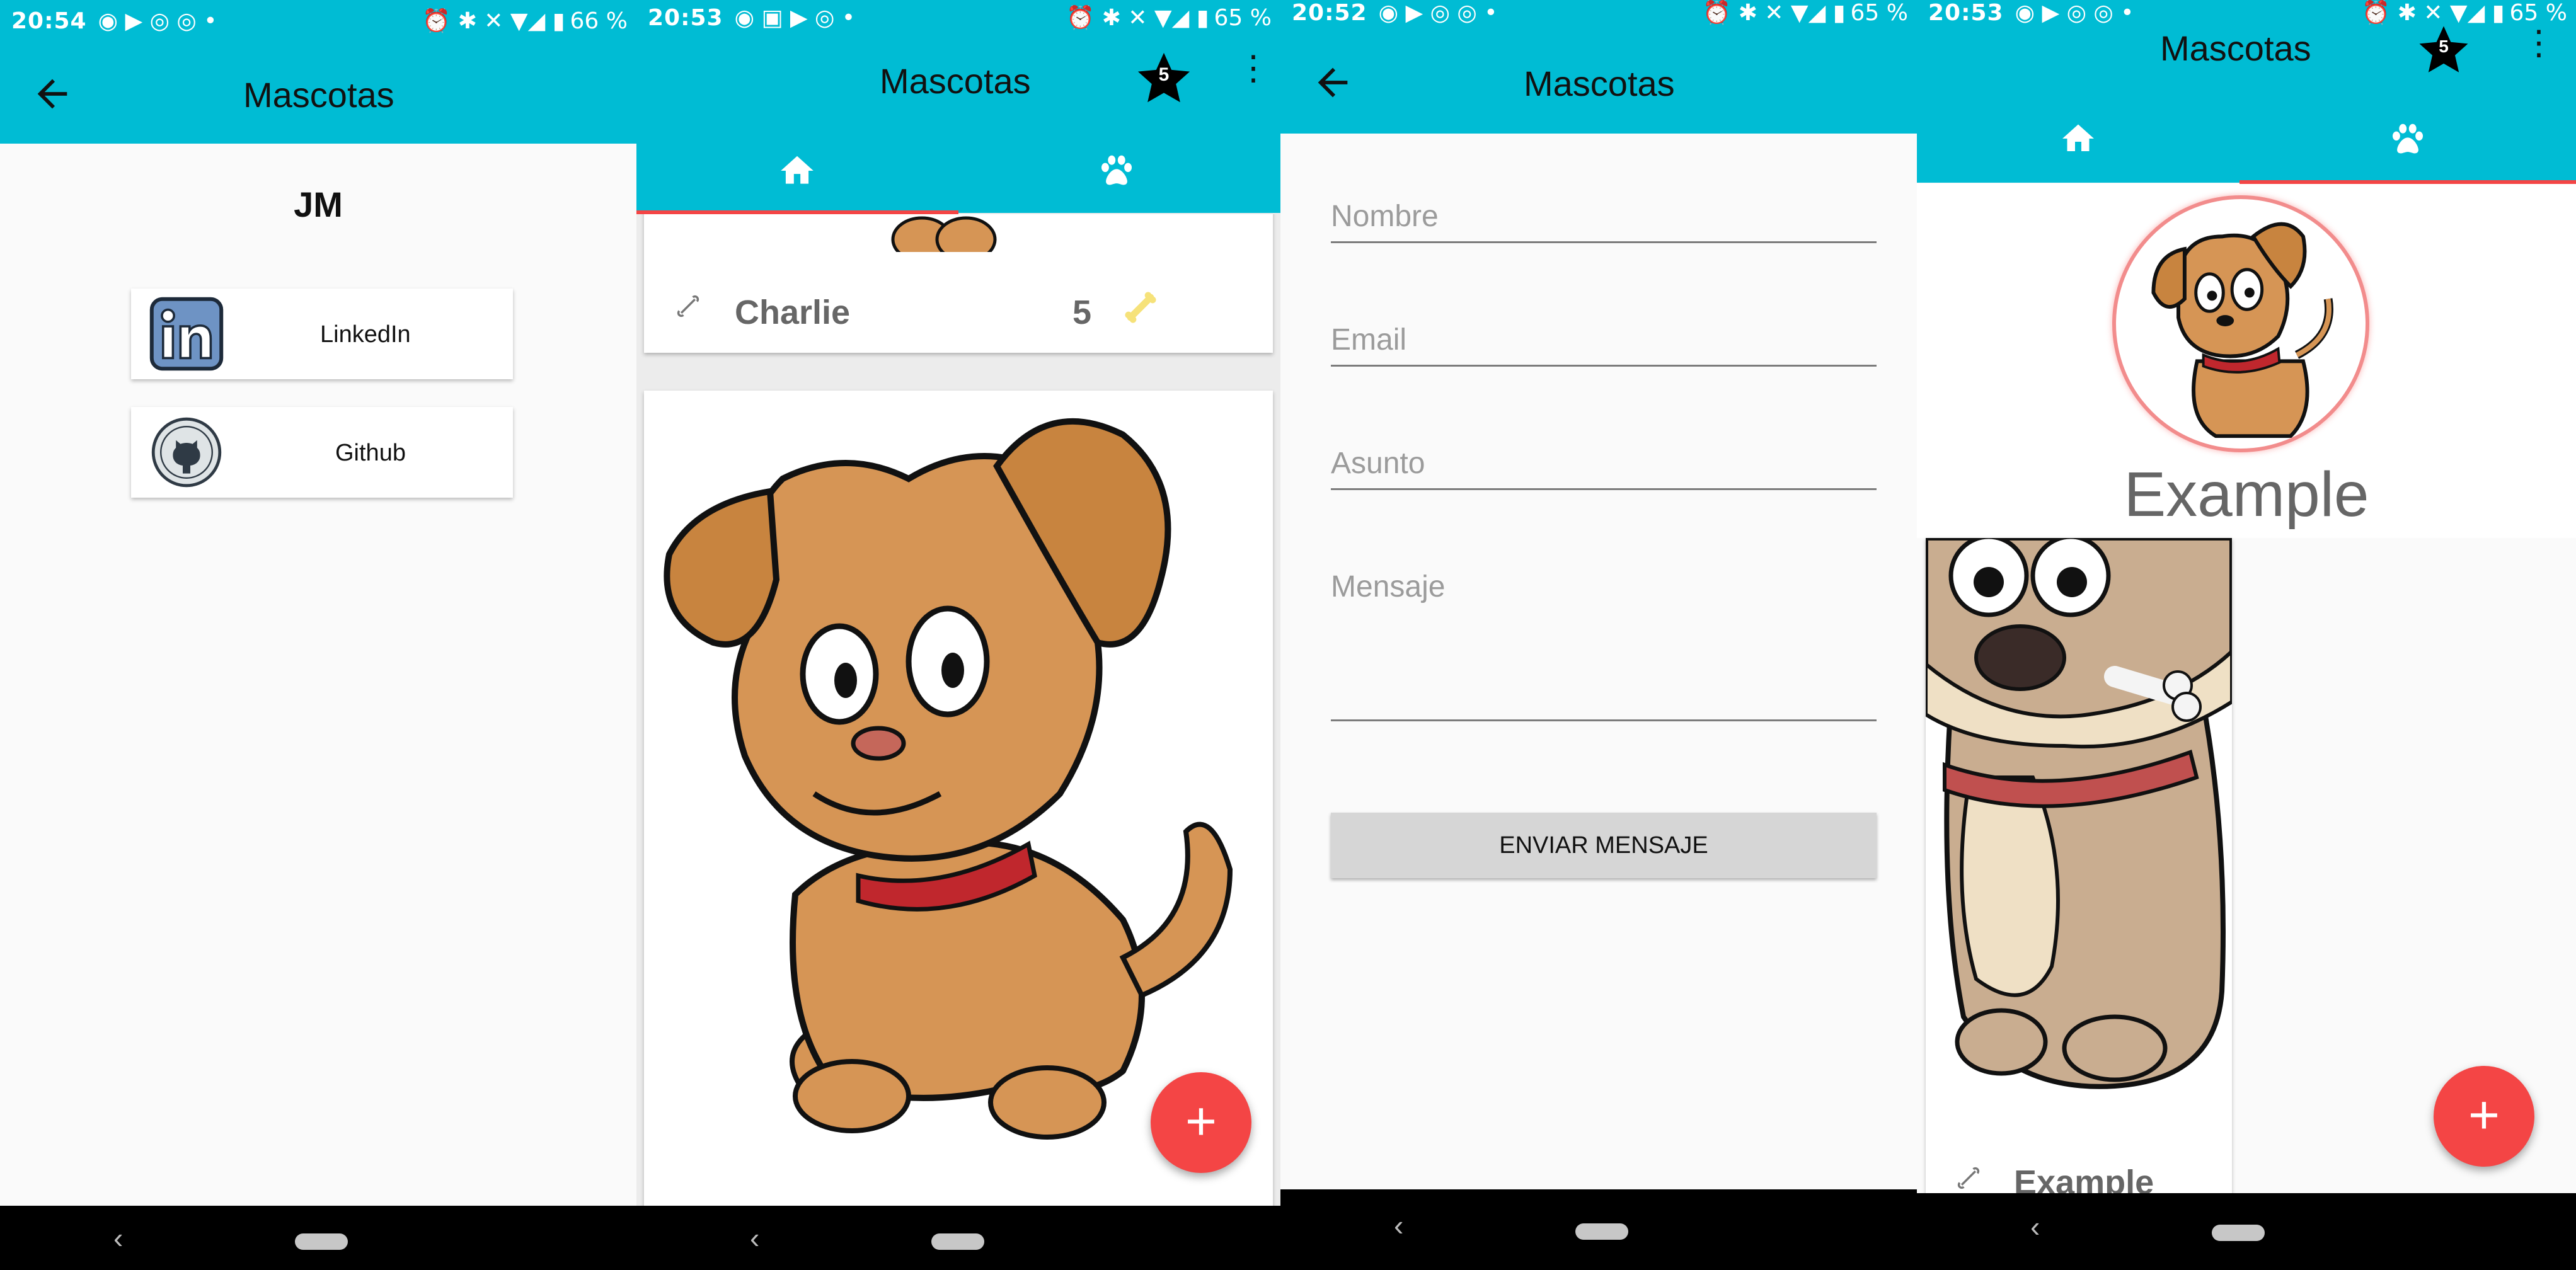  Describe the element at coordinates (2240, 323) in the screenshot. I see `profile-avatar` at that location.